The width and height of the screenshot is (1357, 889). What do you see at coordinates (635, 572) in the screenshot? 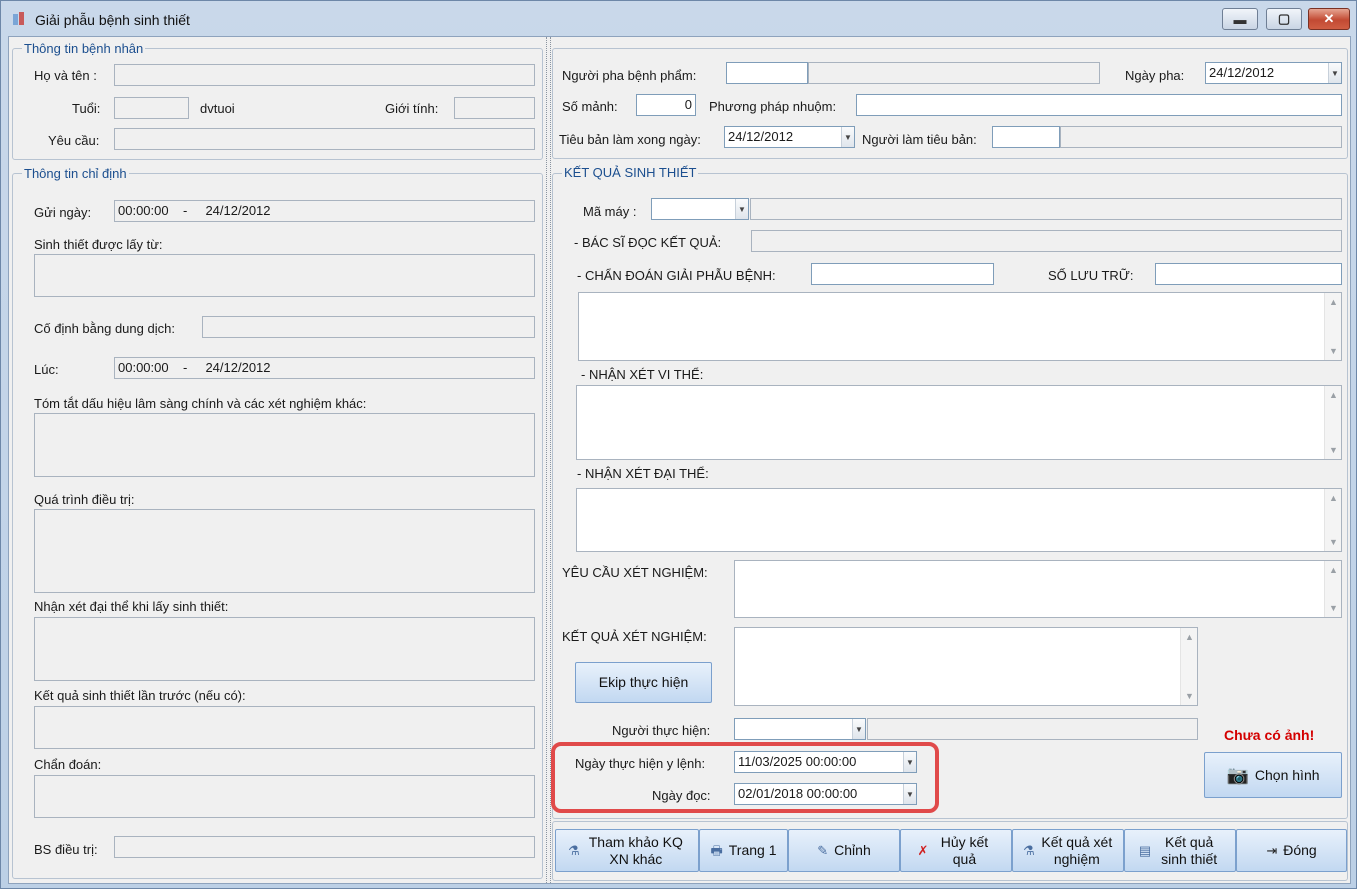
I see `test-request-label: YÊU CẦU XÉT NGHIỆM:` at bounding box center [635, 572].